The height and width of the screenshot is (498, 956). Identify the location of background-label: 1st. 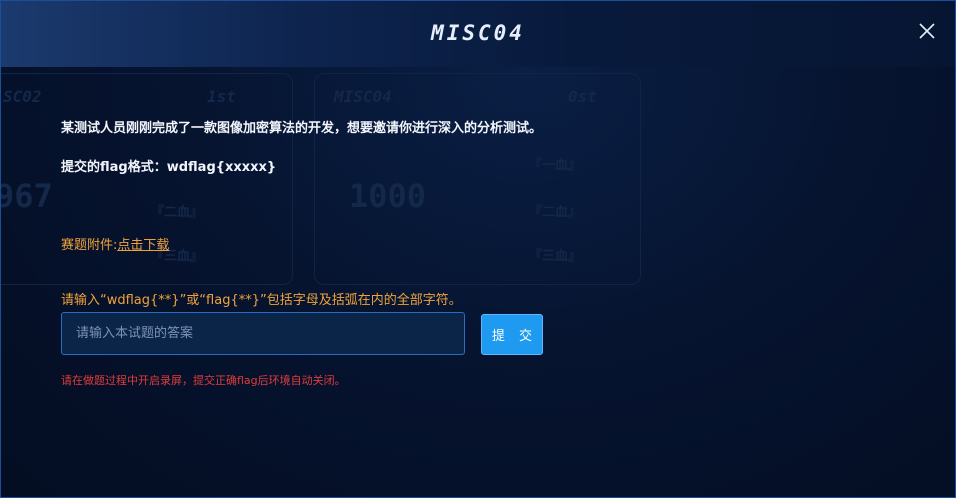
(221, 96).